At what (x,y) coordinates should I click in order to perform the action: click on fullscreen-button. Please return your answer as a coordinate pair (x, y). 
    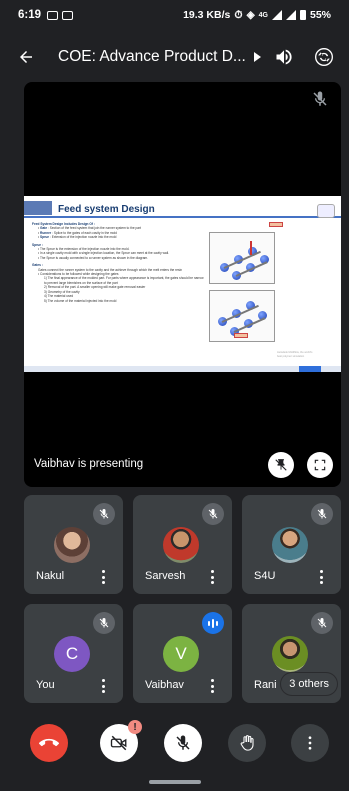
    Looking at the image, I should click on (320, 465).